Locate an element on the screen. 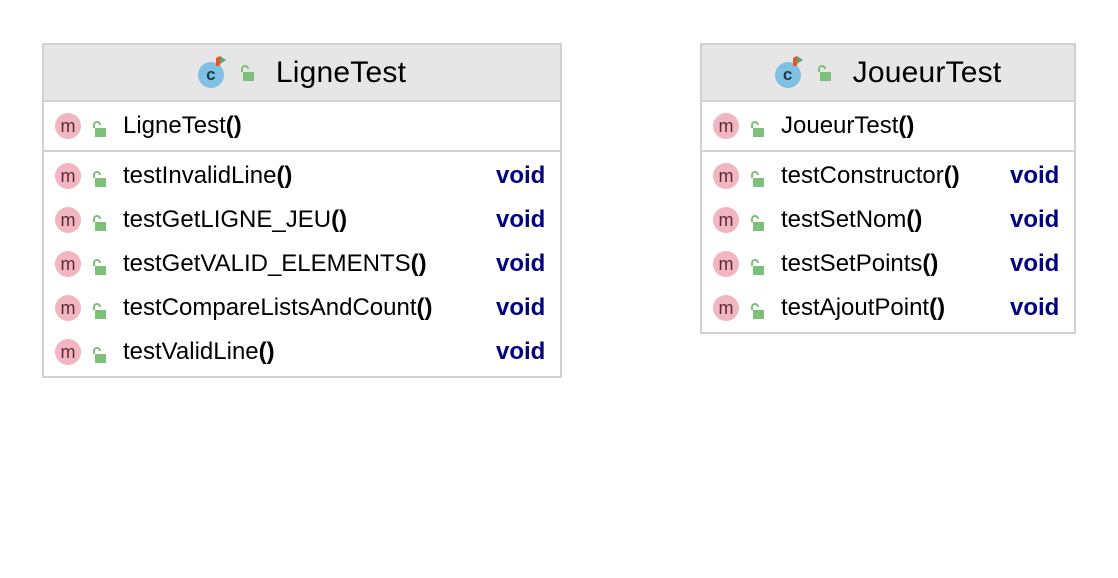 This screenshot has width=1118, height=578. method-row: m testInvalidLine() void is located at coordinates (302, 176).